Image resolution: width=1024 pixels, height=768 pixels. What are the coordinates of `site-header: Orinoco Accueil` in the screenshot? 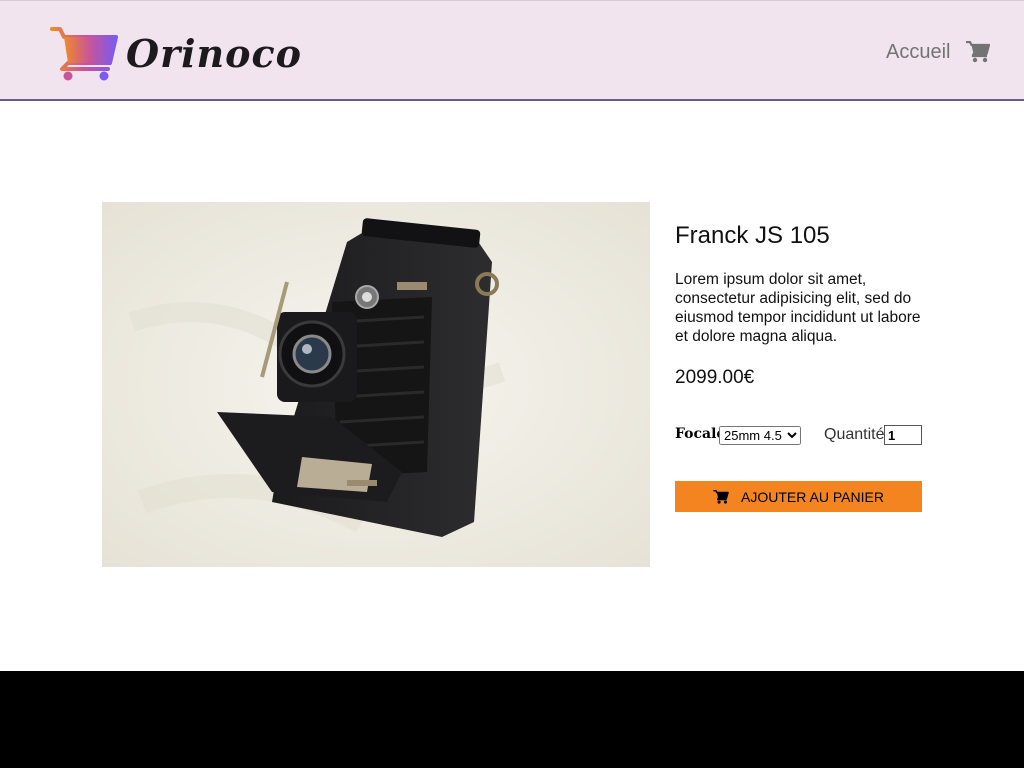 It's located at (512, 50).